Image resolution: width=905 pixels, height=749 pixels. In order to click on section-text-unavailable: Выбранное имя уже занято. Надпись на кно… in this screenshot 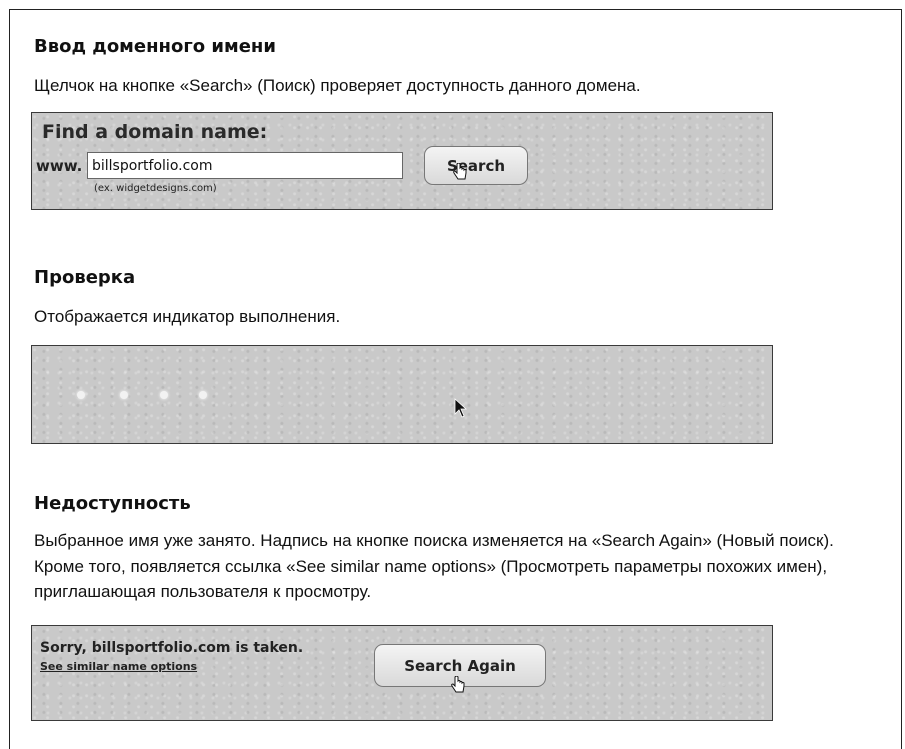, I will do `click(434, 566)`.